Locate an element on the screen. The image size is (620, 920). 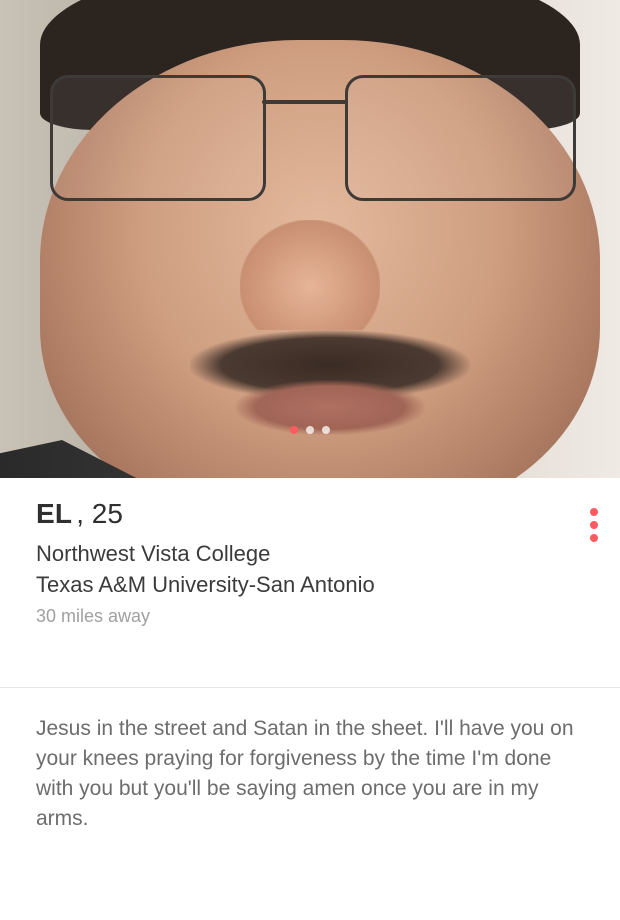
glasses-left-lens is located at coordinates (158, 138).